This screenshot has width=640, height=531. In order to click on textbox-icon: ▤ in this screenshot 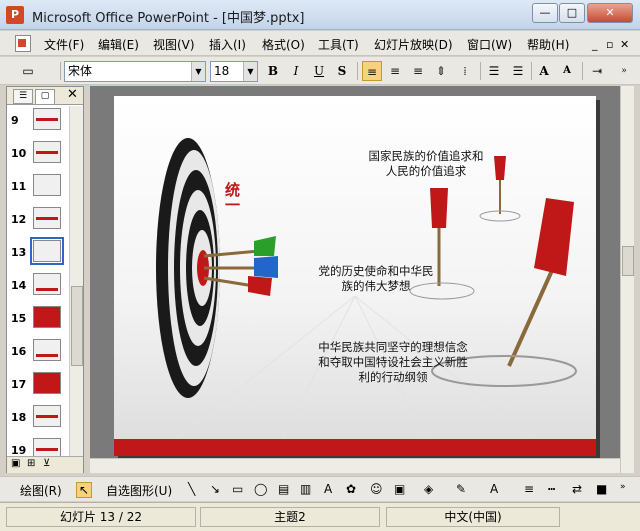, I will do `click(283, 489)`.